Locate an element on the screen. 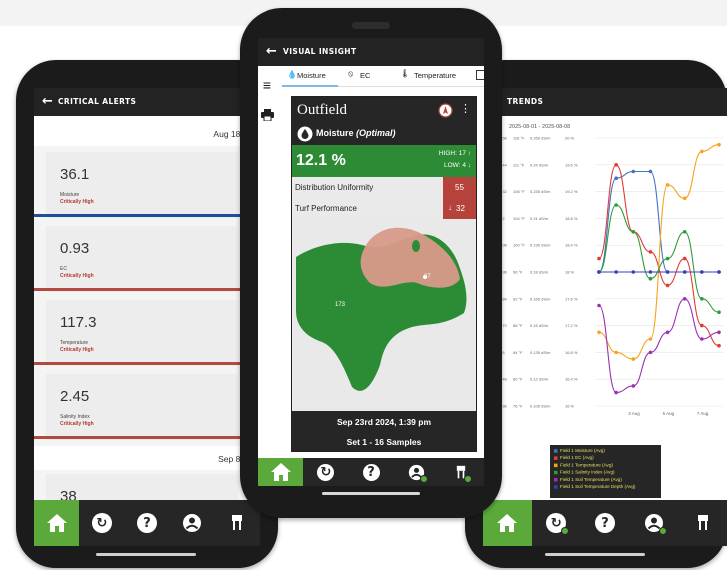 The width and height of the screenshot is (727, 570). user-icon is located at coordinates (192, 523).